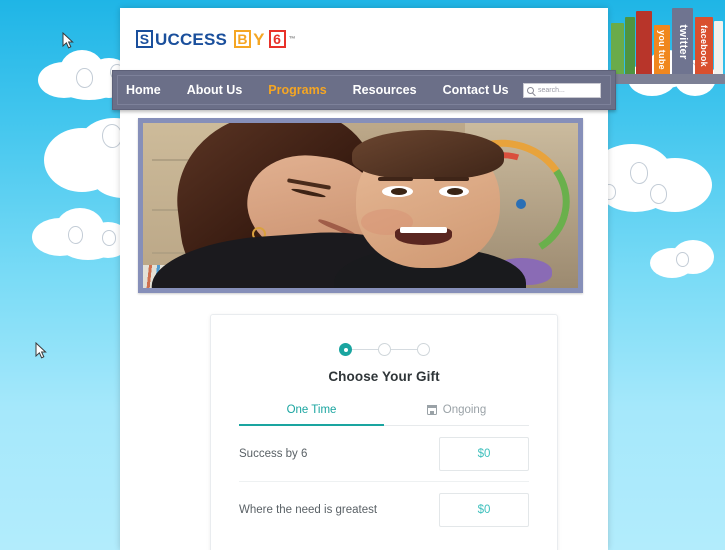 The height and width of the screenshot is (550, 725). What do you see at coordinates (259, 39) in the screenshot?
I see `logo-text-y: Y` at bounding box center [259, 39].